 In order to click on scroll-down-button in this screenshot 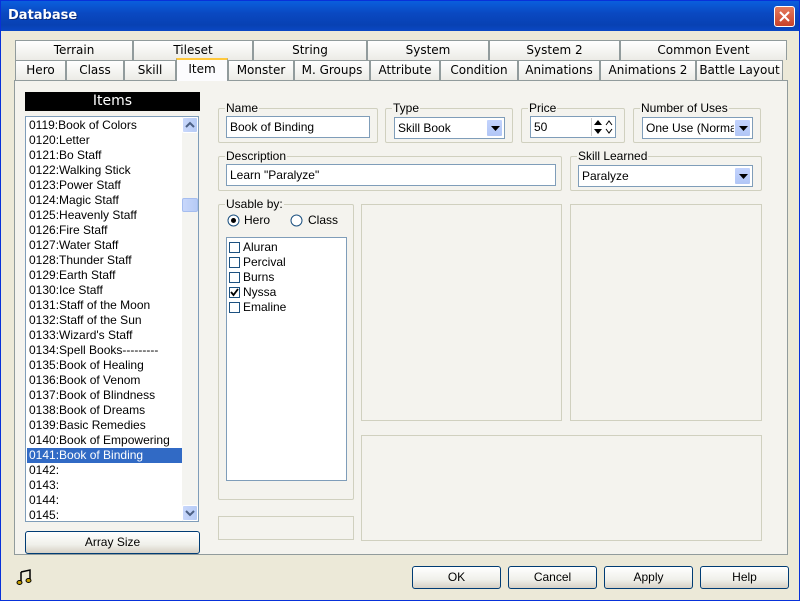, I will do `click(190, 513)`.